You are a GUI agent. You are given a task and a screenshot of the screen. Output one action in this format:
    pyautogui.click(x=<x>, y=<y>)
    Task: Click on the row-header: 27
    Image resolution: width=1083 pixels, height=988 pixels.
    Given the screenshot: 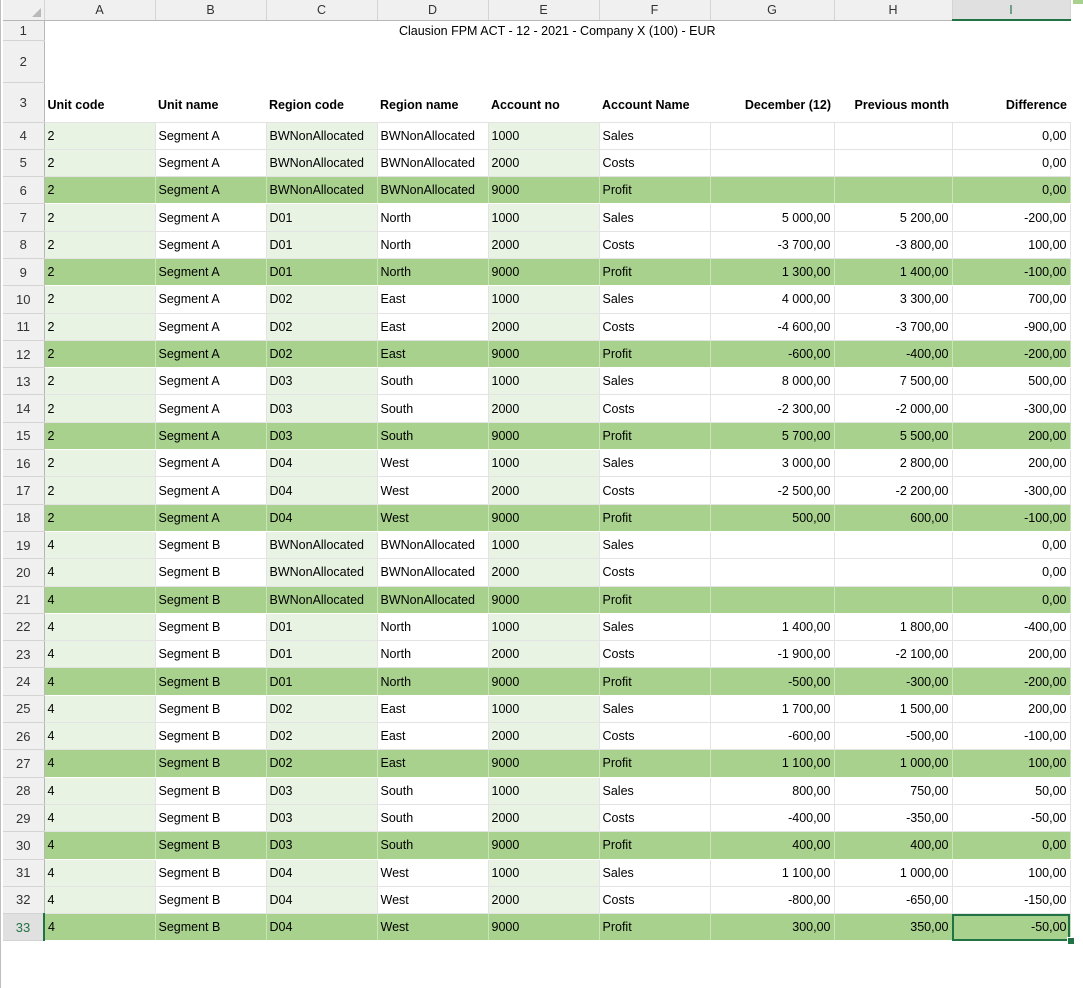 What is the action you would take?
    pyautogui.click(x=24, y=763)
    